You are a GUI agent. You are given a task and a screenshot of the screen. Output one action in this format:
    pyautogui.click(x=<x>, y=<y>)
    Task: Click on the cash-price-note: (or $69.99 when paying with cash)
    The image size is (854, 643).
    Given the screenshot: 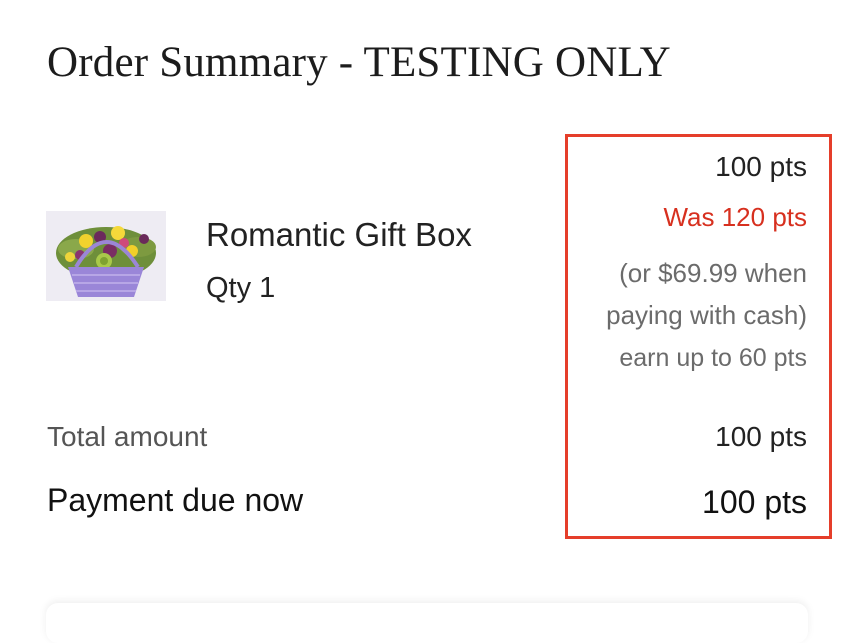 What is the action you would take?
    pyautogui.click(x=706, y=294)
    